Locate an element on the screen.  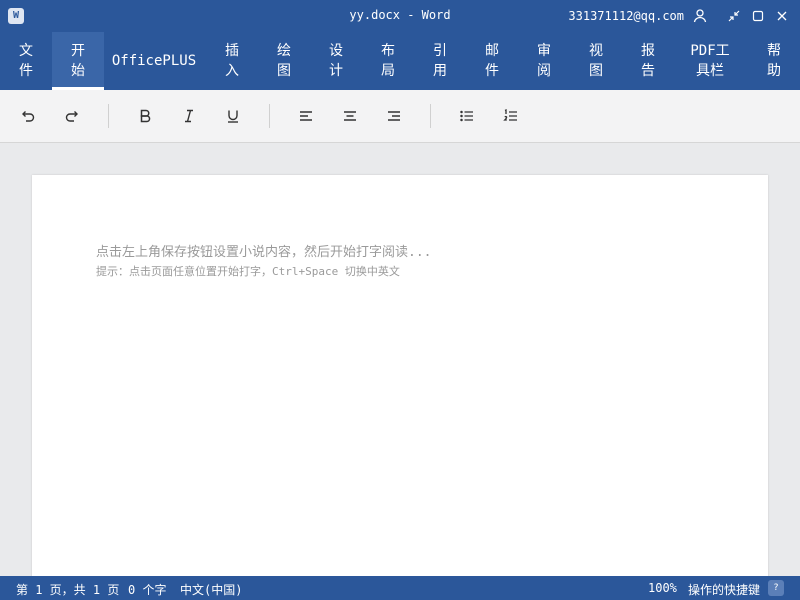
bold-icon is located at coordinates (145, 116).